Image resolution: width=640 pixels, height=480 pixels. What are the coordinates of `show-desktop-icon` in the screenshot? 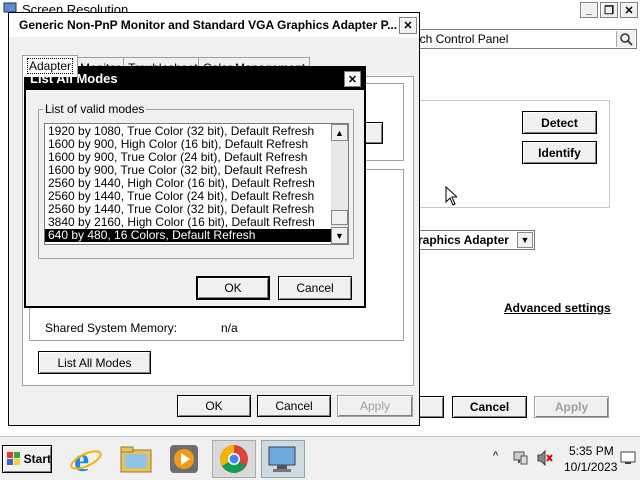 It's located at (628, 459).